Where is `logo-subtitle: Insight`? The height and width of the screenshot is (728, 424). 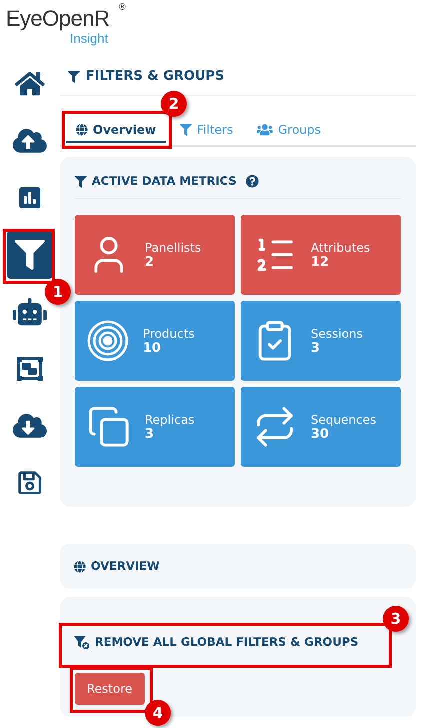 logo-subtitle: Insight is located at coordinates (89, 38).